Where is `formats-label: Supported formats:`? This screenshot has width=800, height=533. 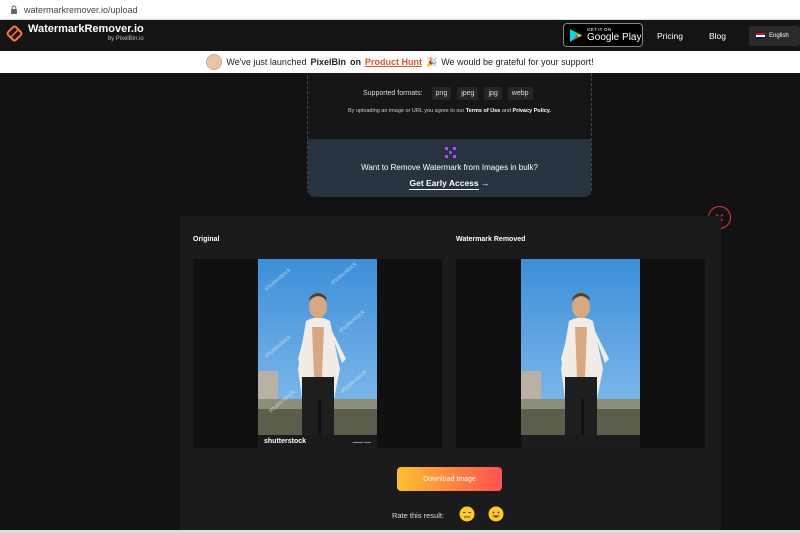 formats-label: Supported formats: is located at coordinates (393, 93).